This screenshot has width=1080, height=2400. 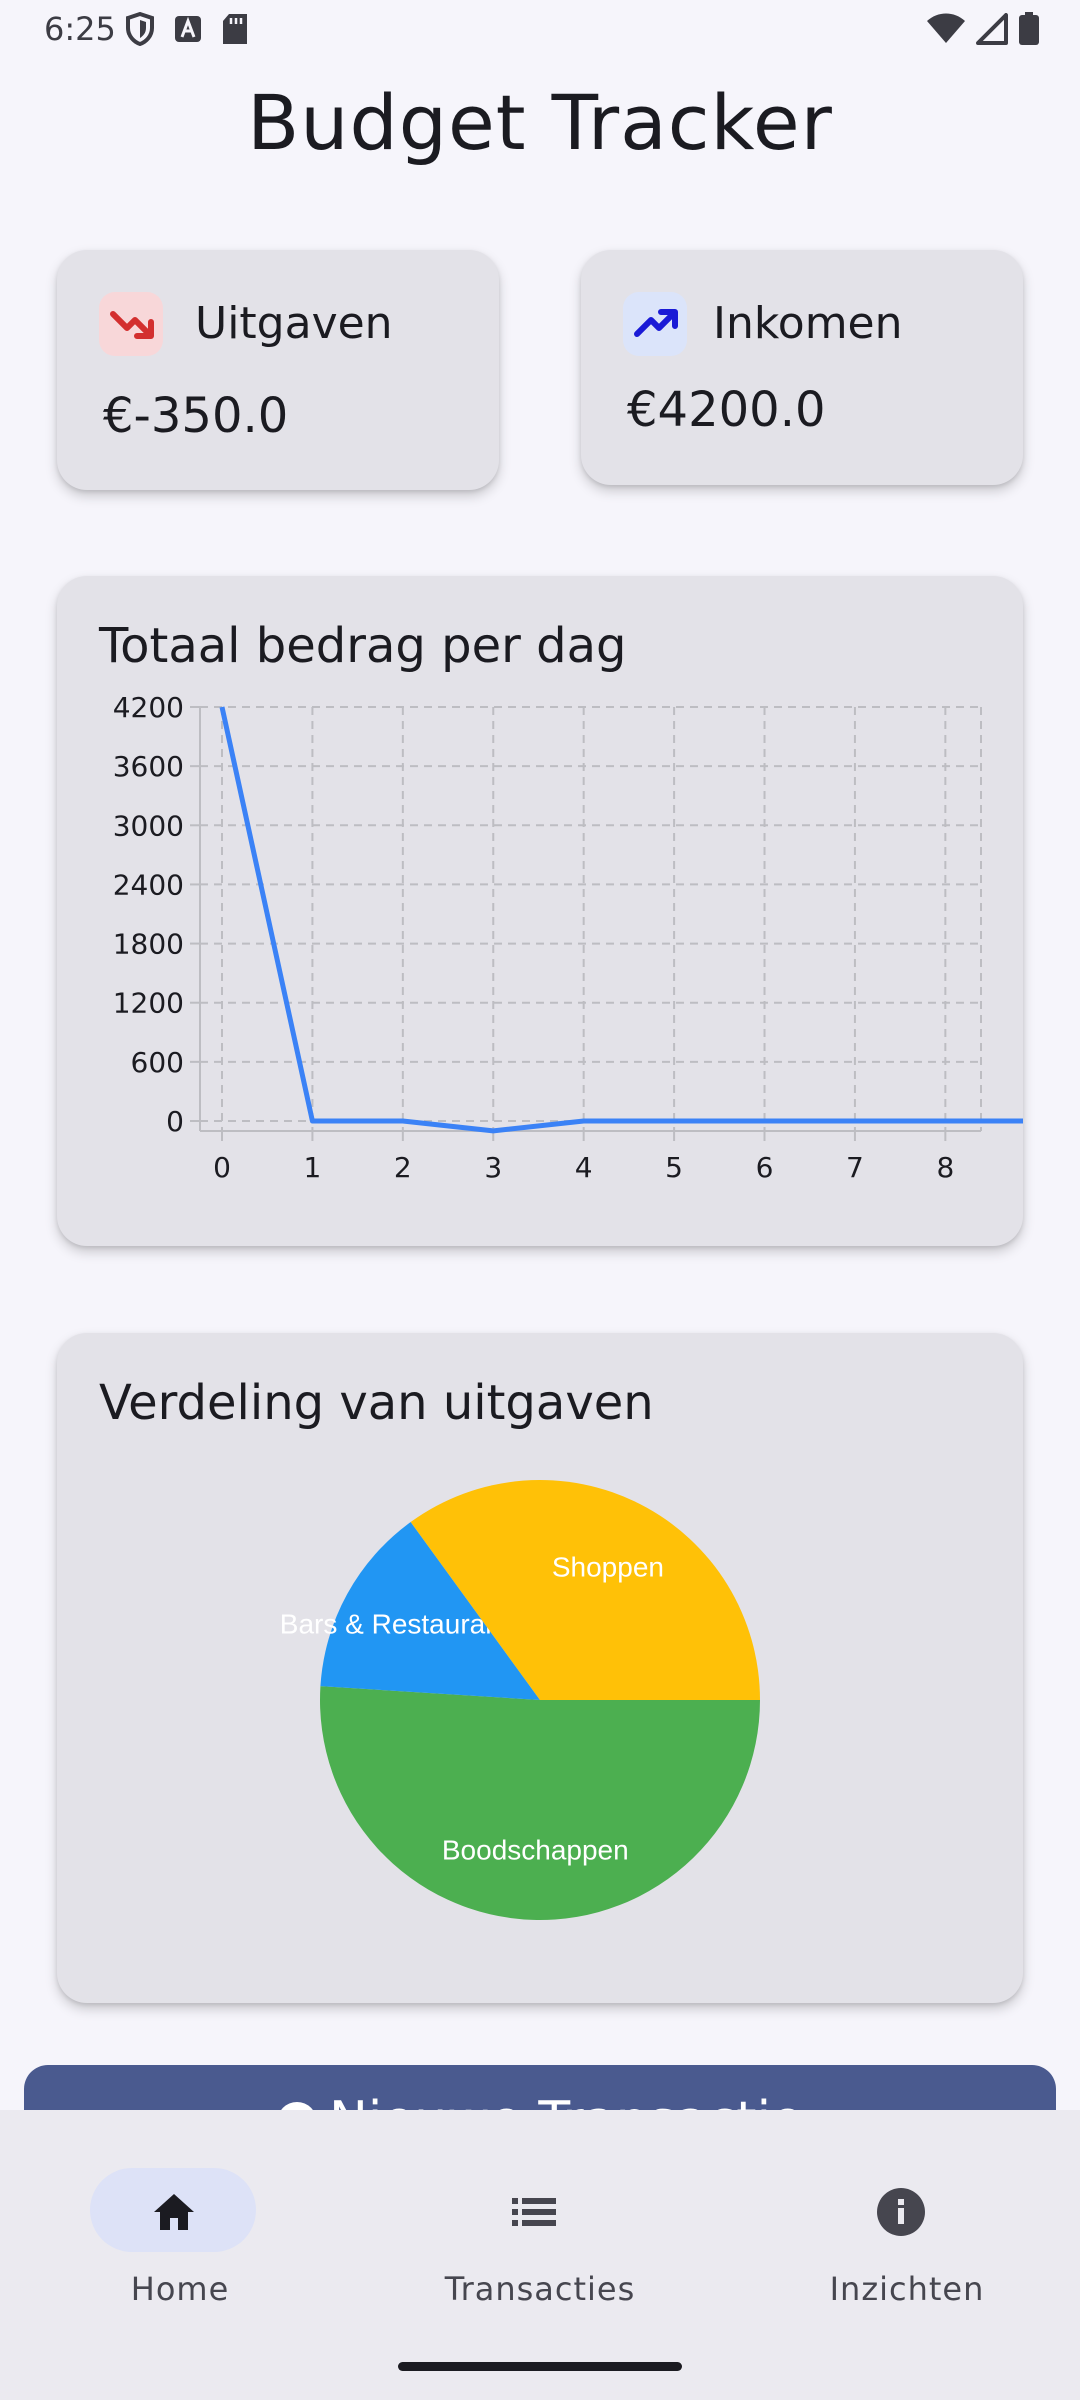 I want to click on y-tick-label: 3000, so click(x=148, y=825).